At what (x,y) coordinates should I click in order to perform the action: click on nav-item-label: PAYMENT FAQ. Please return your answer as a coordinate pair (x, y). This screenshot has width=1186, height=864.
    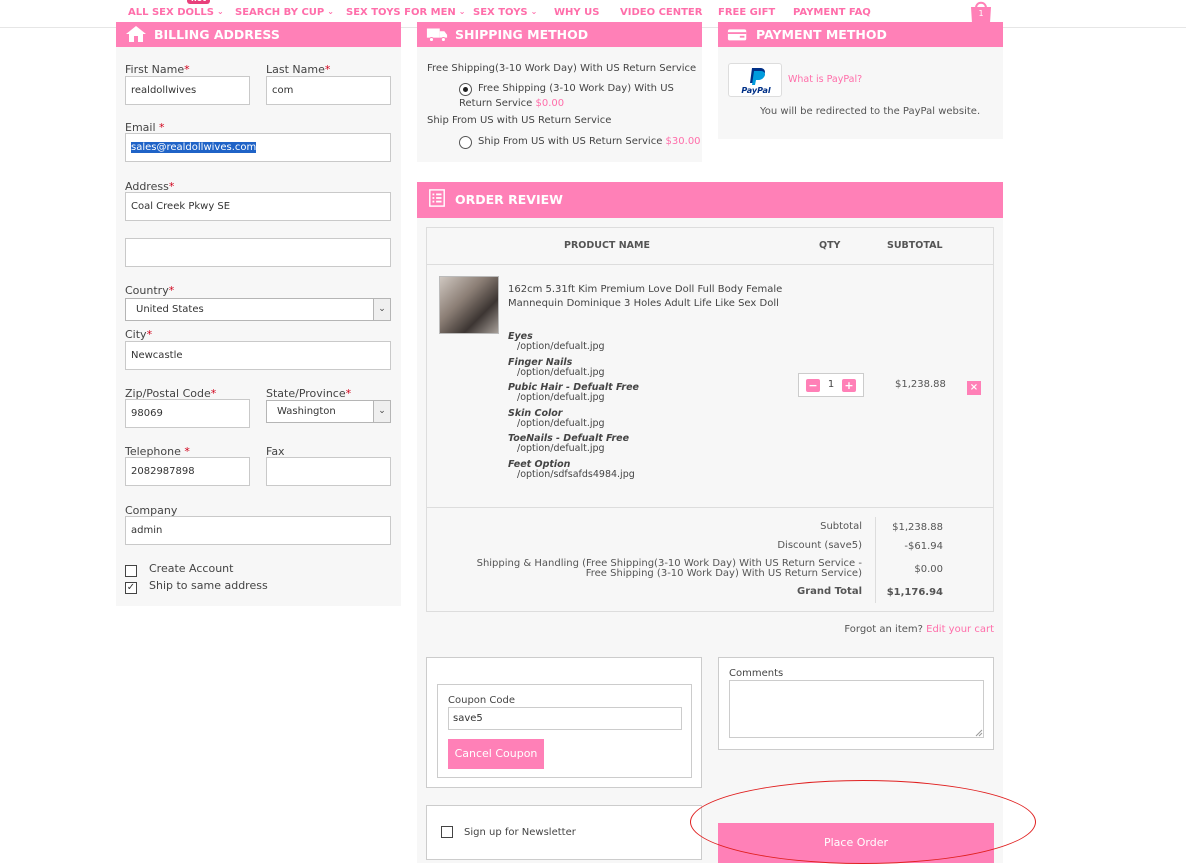
    Looking at the image, I should click on (832, 12).